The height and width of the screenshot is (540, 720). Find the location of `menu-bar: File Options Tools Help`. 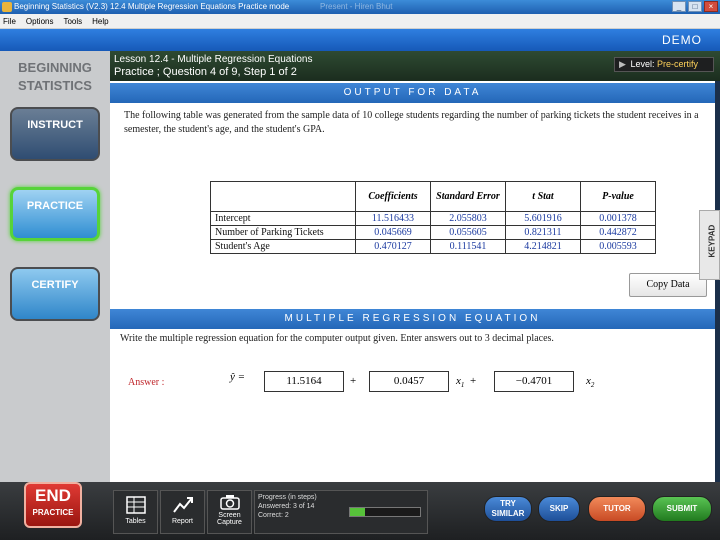

menu-bar: File Options Tools Help is located at coordinates (360, 21).